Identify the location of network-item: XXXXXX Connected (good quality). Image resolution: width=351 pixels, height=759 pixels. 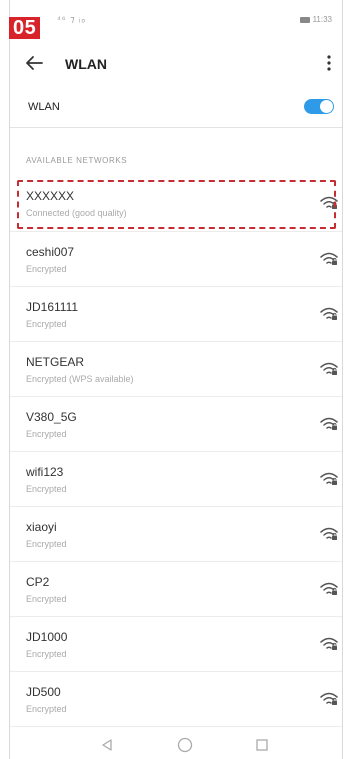
(176, 204).